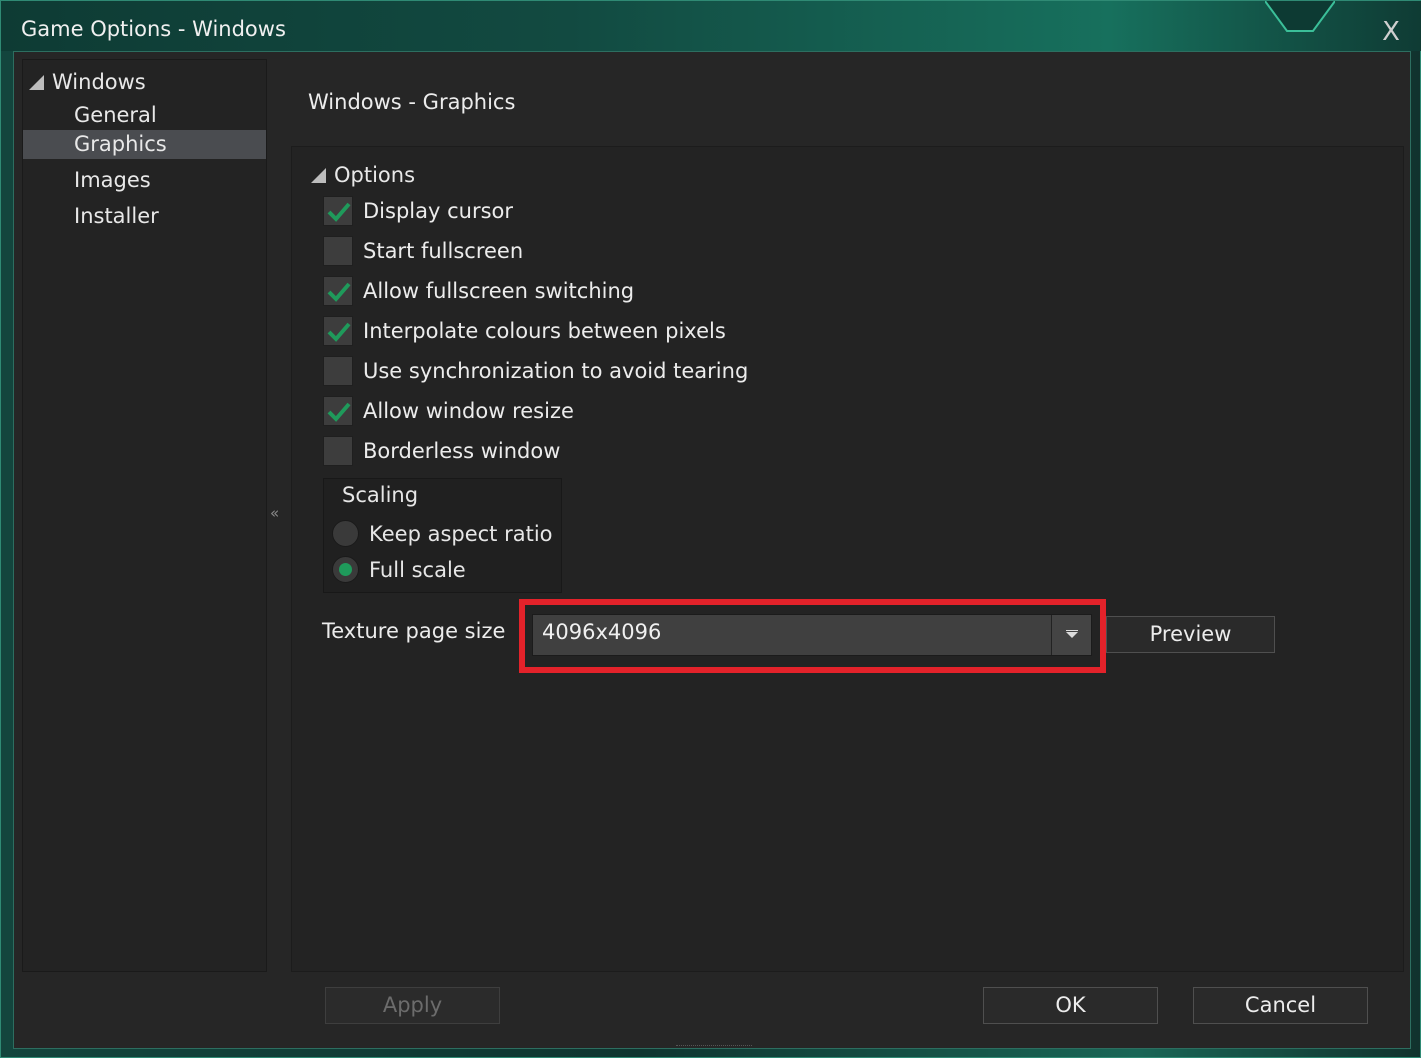  I want to click on tree-item-general: General, so click(144, 115).